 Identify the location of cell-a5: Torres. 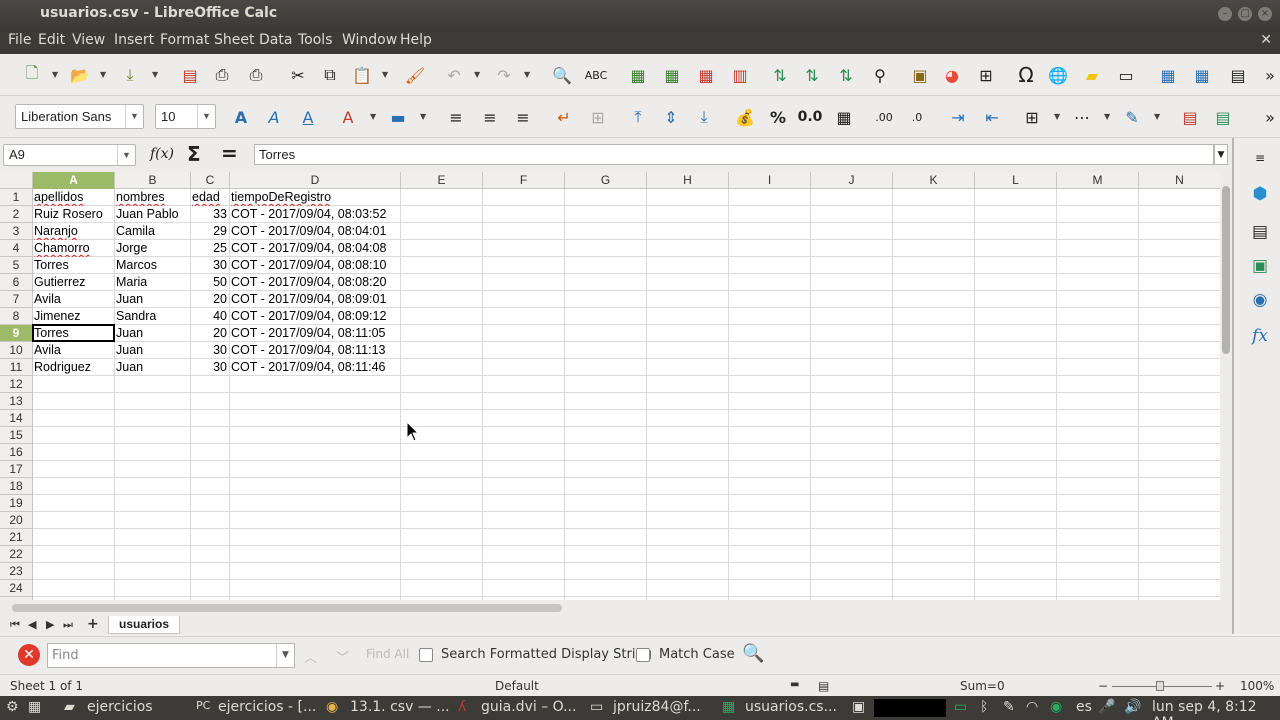
(73, 265).